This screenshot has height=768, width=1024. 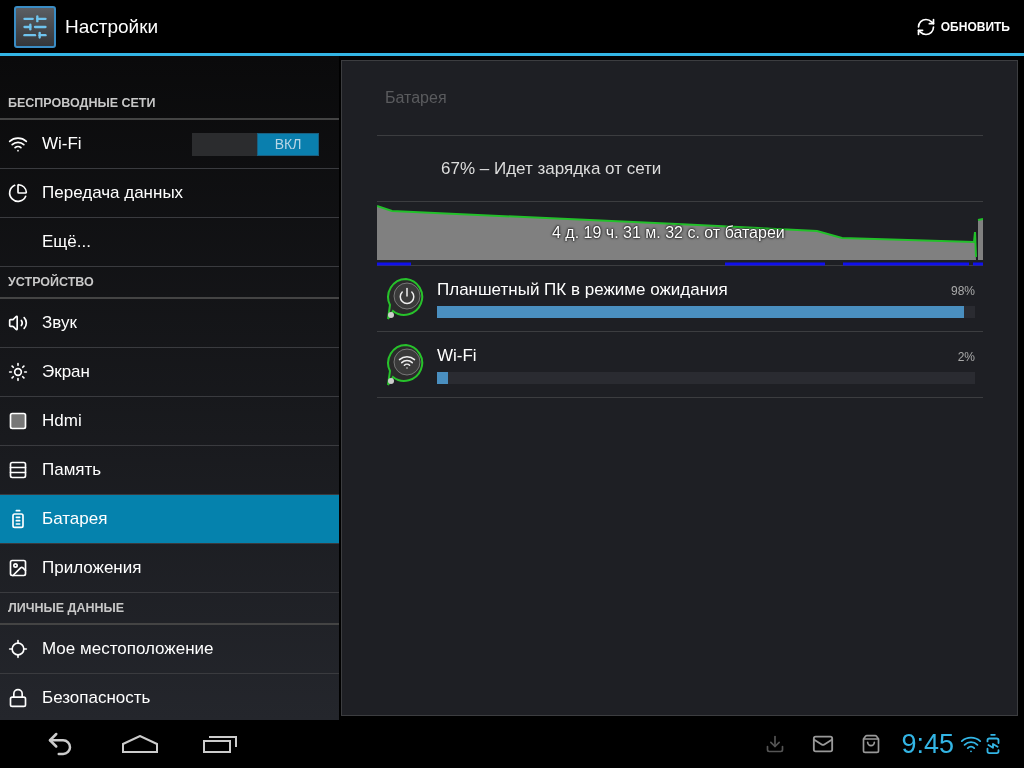 What do you see at coordinates (18, 470) in the screenshot?
I see `storage-icon` at bounding box center [18, 470].